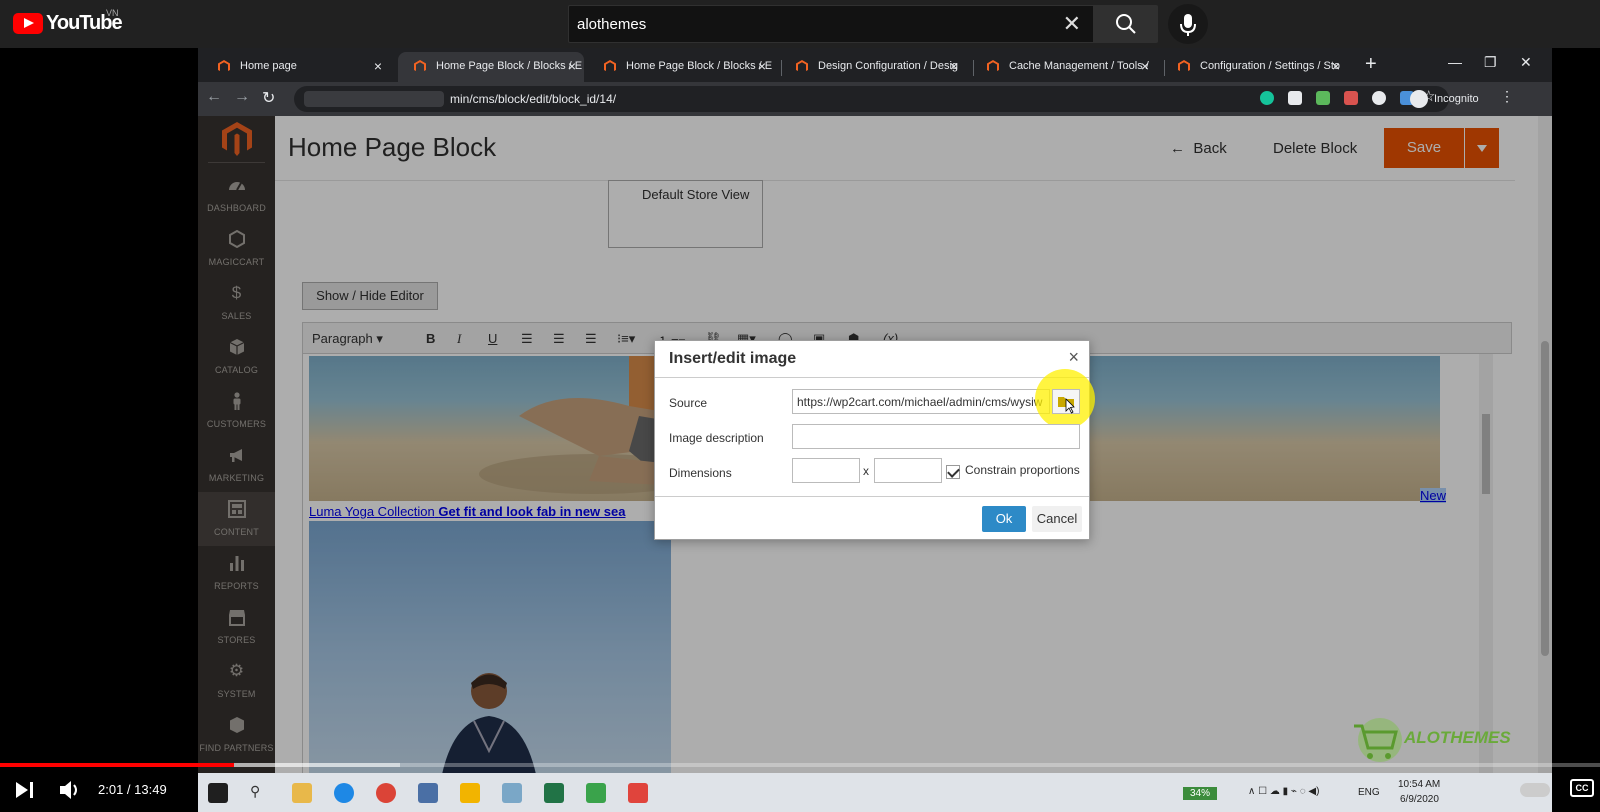 The image size is (1600, 812). Describe the element at coordinates (1507, 96) in the screenshot. I see `browser-menu-icon: ⋮` at that location.